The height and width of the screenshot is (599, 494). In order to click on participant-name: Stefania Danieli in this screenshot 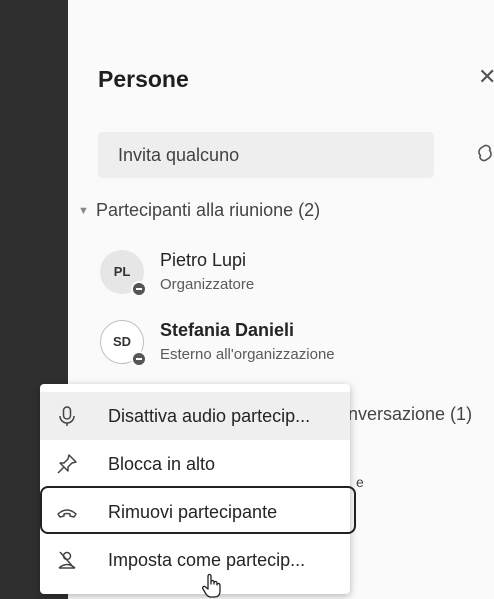, I will do `click(227, 330)`.